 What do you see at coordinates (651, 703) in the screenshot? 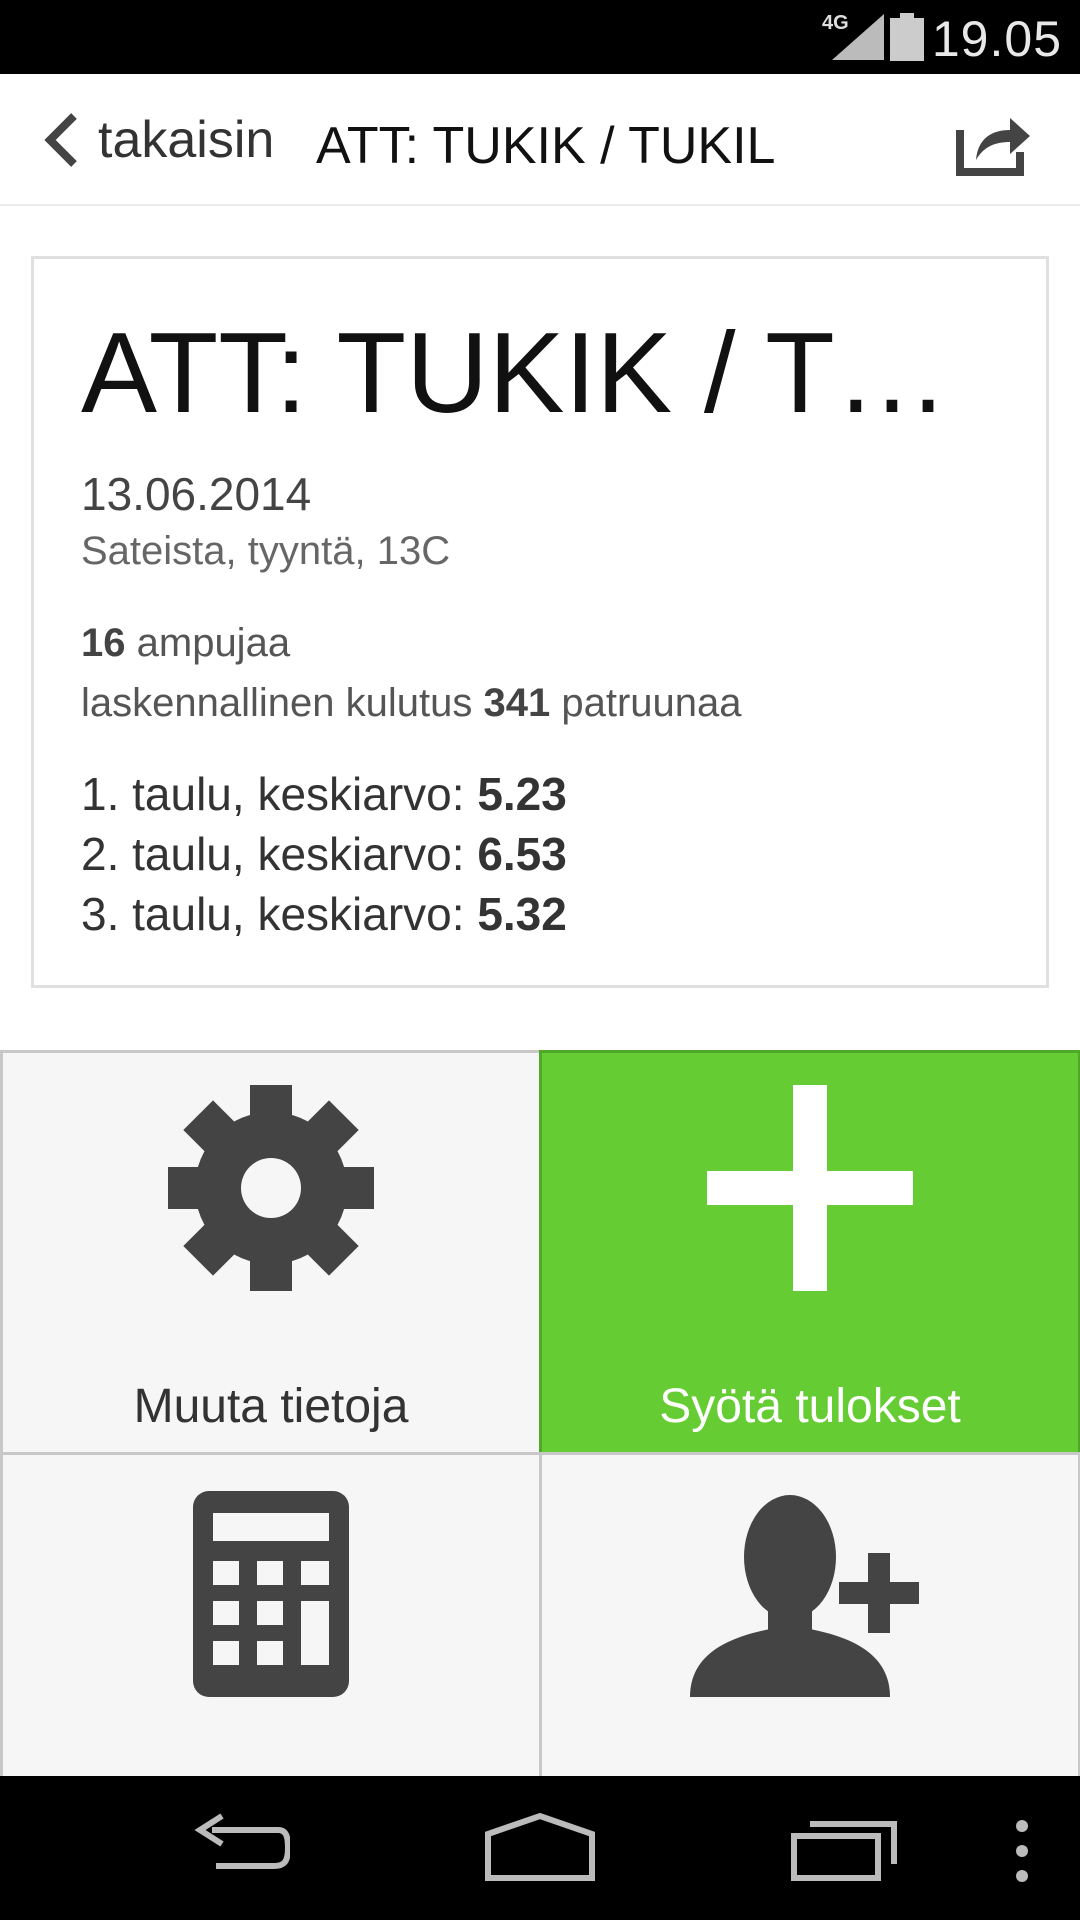
I see `consumption-unit: patruunaa` at bounding box center [651, 703].